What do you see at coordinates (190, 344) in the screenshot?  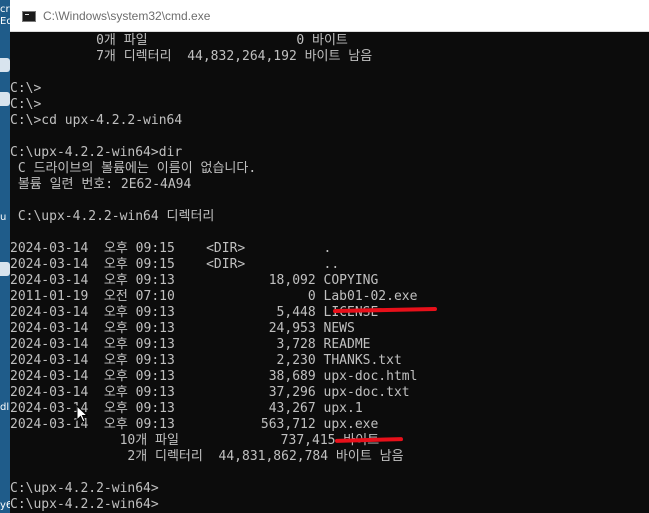 I see `console-line: 2024-03-14 오후 09:13 3,728 README` at bounding box center [190, 344].